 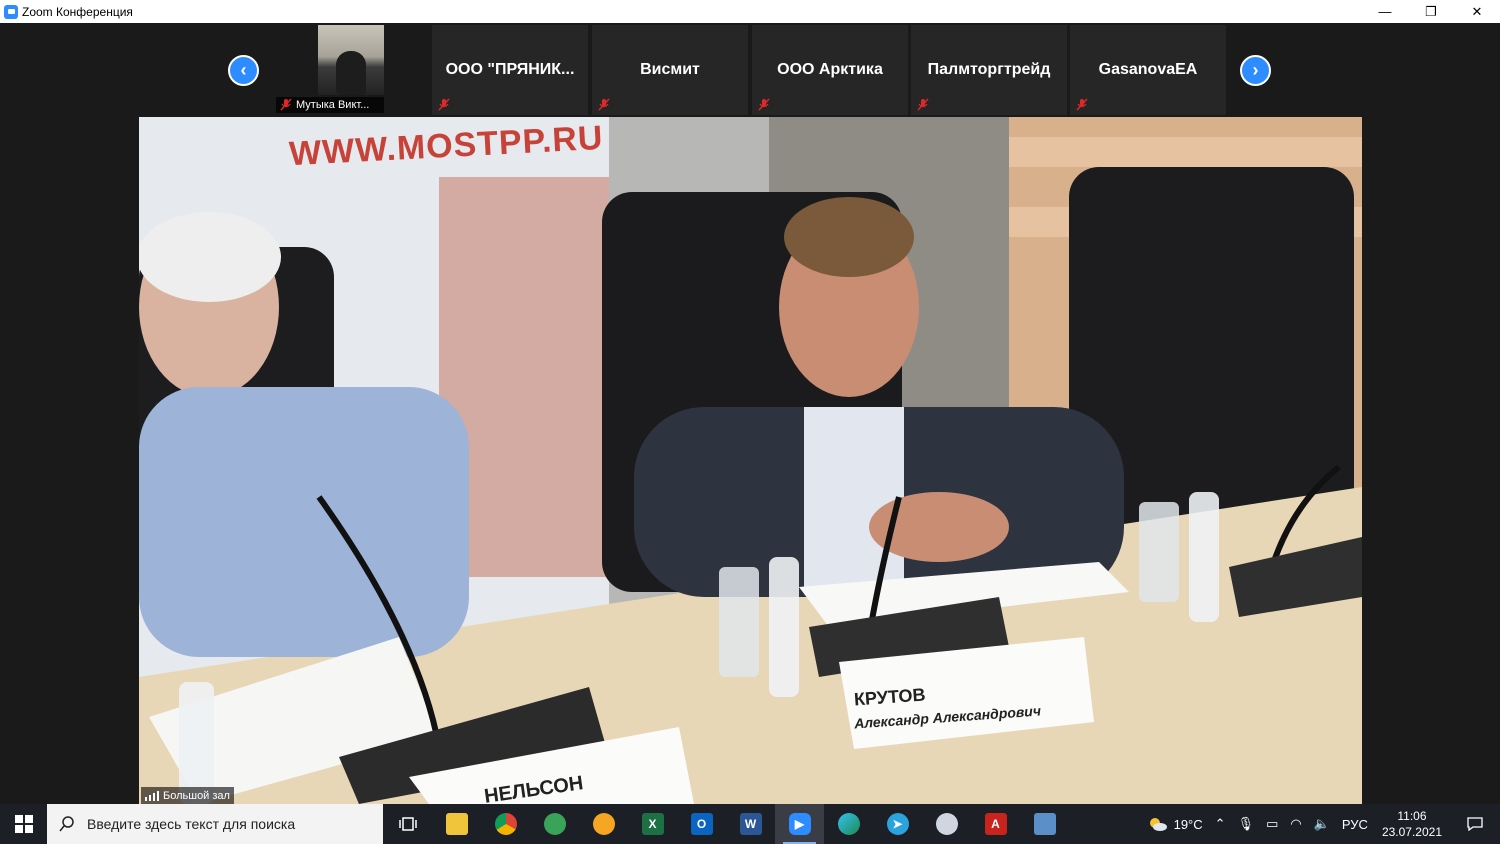 I want to click on remote-desktop-icon, so click(x=1044, y=824).